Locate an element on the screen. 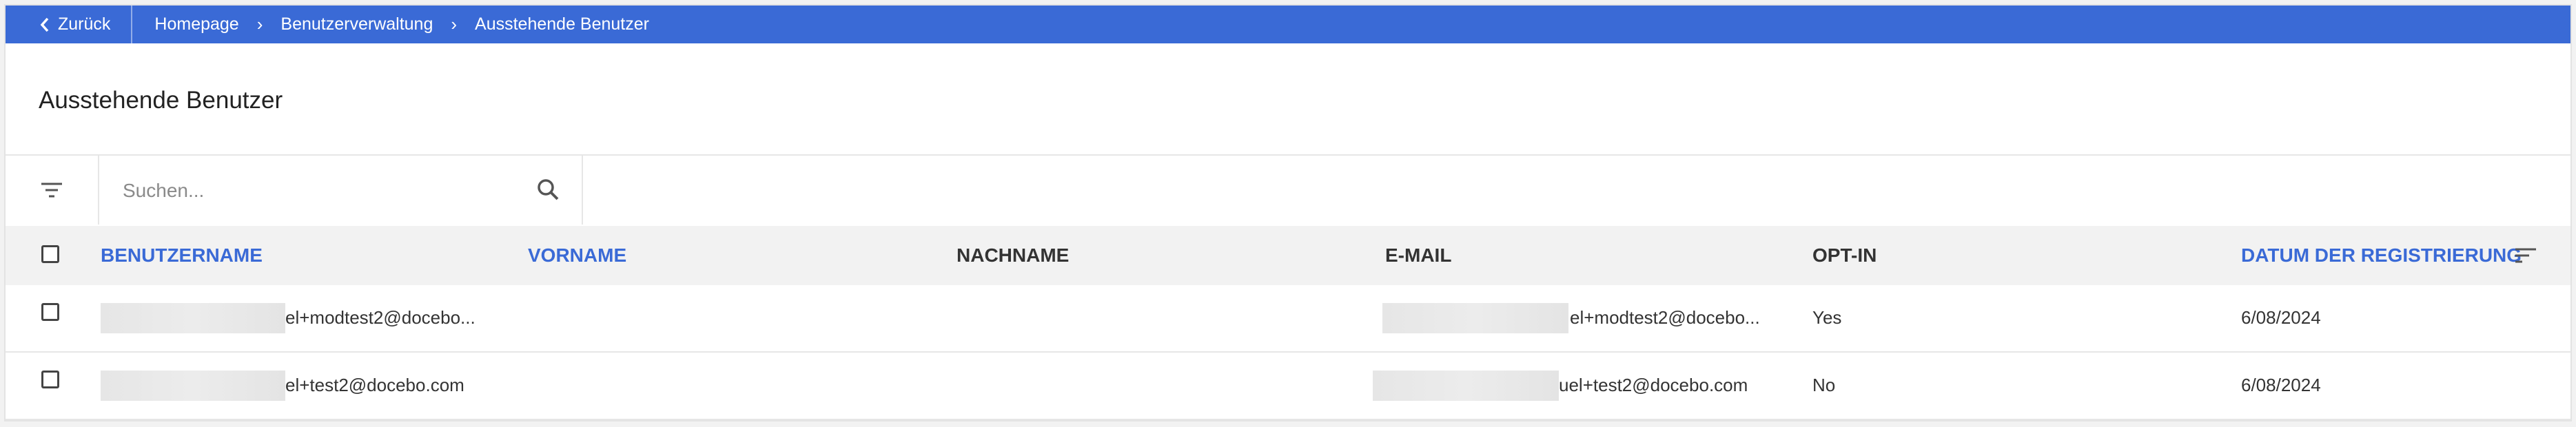 The width and height of the screenshot is (2576, 427). search-box is located at coordinates (341, 190).